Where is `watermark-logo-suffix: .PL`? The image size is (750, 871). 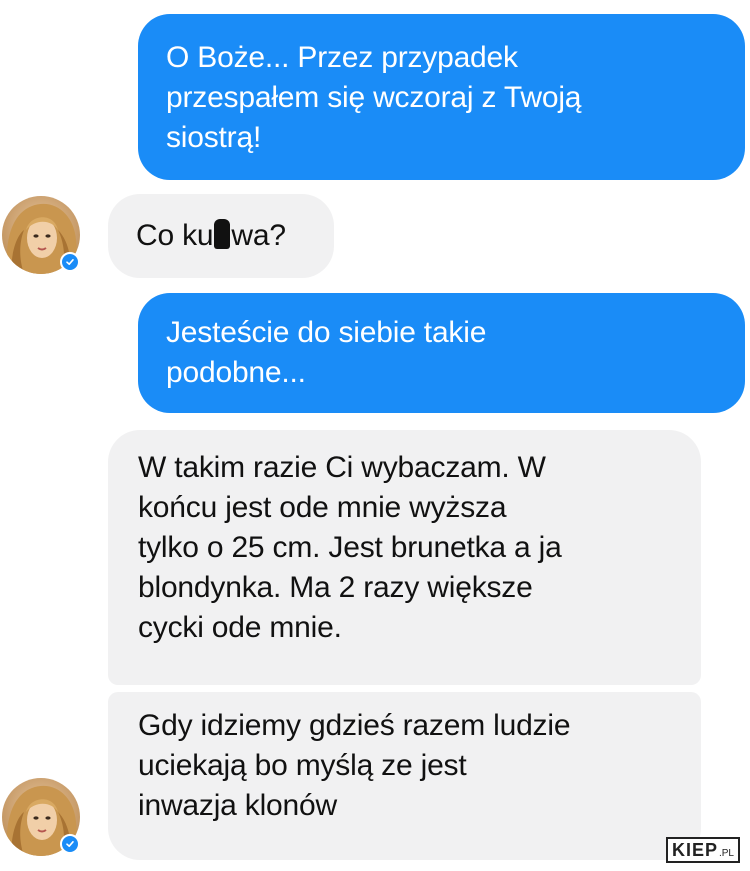
watermark-logo-suffix: .PL is located at coordinates (726, 853).